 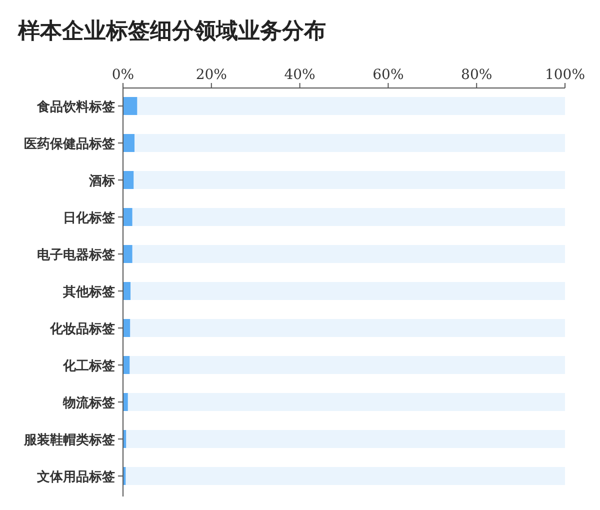 I want to click on category-label: 物流标签, so click(x=89, y=403).